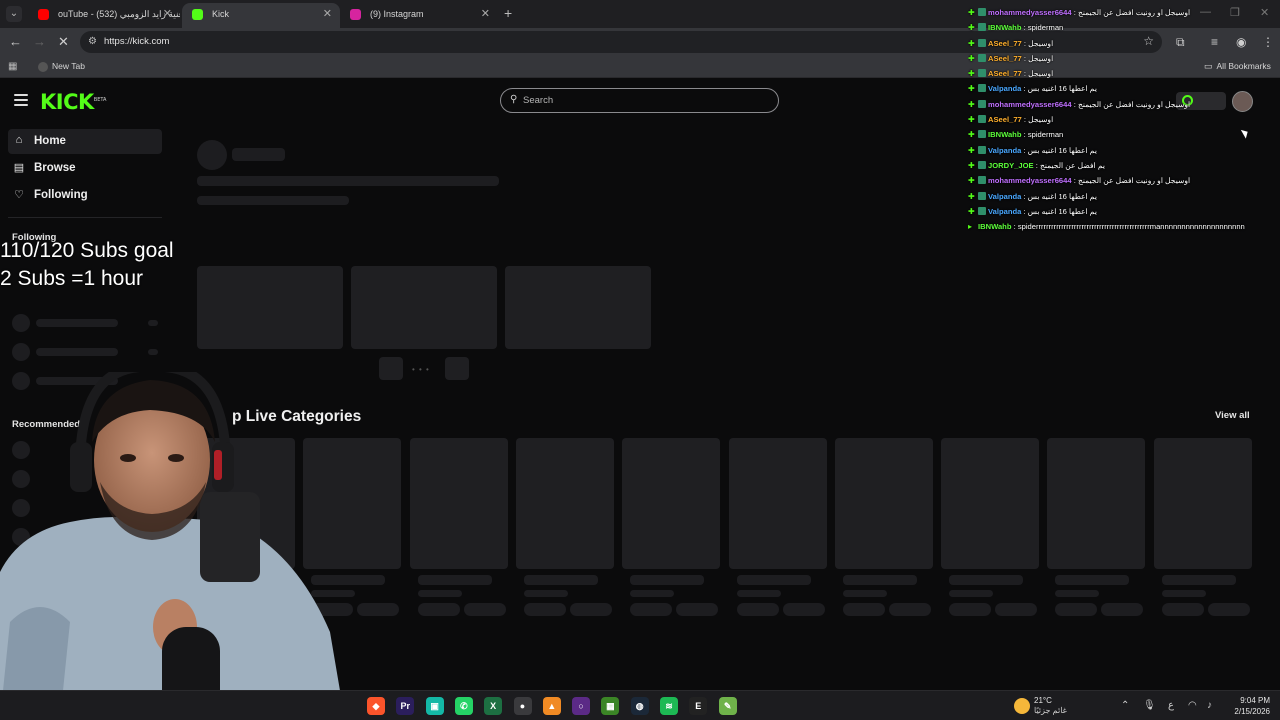 This screenshot has height=720, width=1280. What do you see at coordinates (85, 168) in the screenshot?
I see `sidebar-item-browse: ▤ Browse` at bounding box center [85, 168].